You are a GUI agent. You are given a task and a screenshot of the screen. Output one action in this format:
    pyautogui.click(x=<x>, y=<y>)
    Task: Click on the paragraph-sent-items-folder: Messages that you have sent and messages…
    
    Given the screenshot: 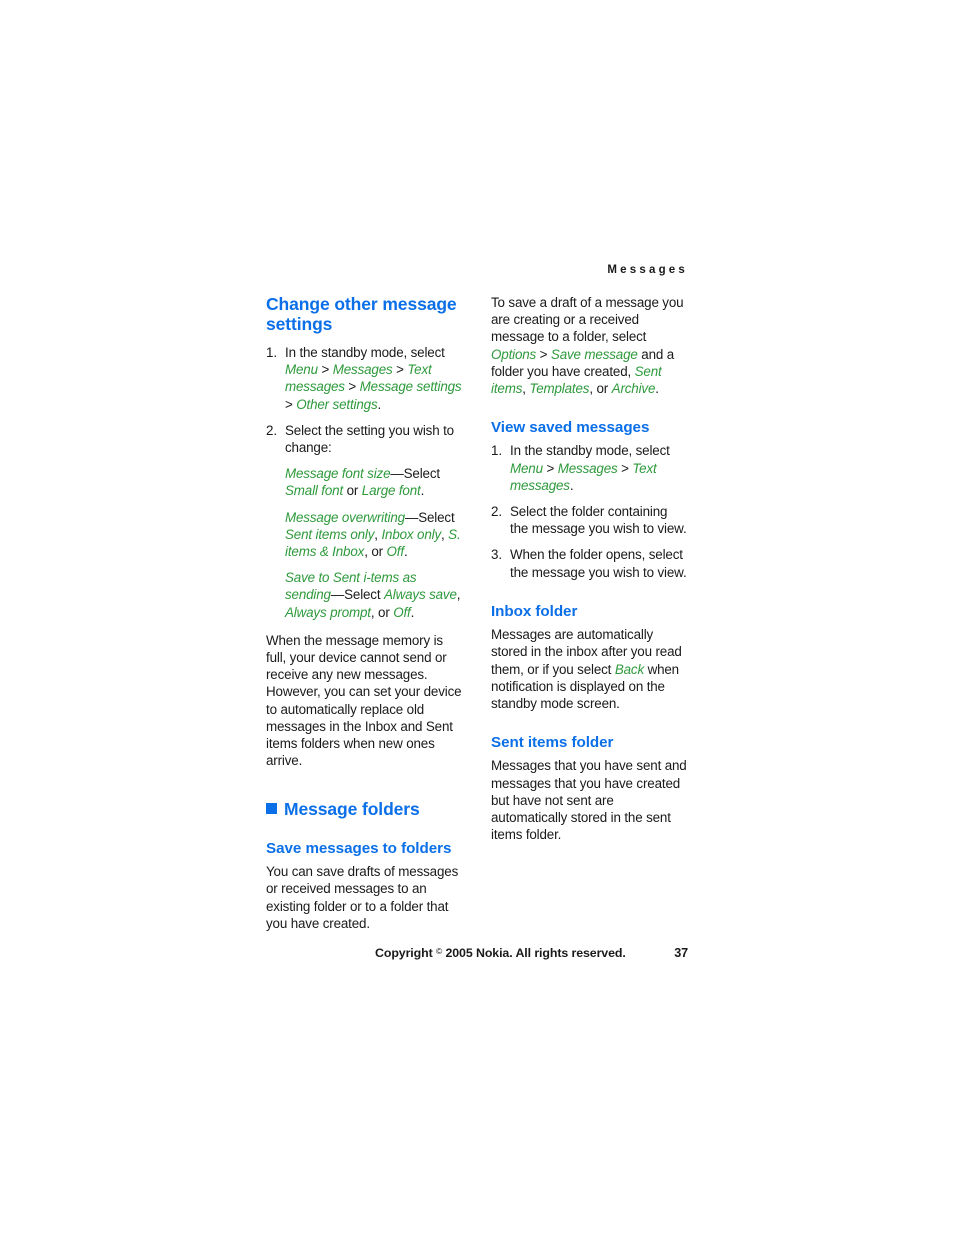 What is the action you would take?
    pyautogui.click(x=589, y=800)
    